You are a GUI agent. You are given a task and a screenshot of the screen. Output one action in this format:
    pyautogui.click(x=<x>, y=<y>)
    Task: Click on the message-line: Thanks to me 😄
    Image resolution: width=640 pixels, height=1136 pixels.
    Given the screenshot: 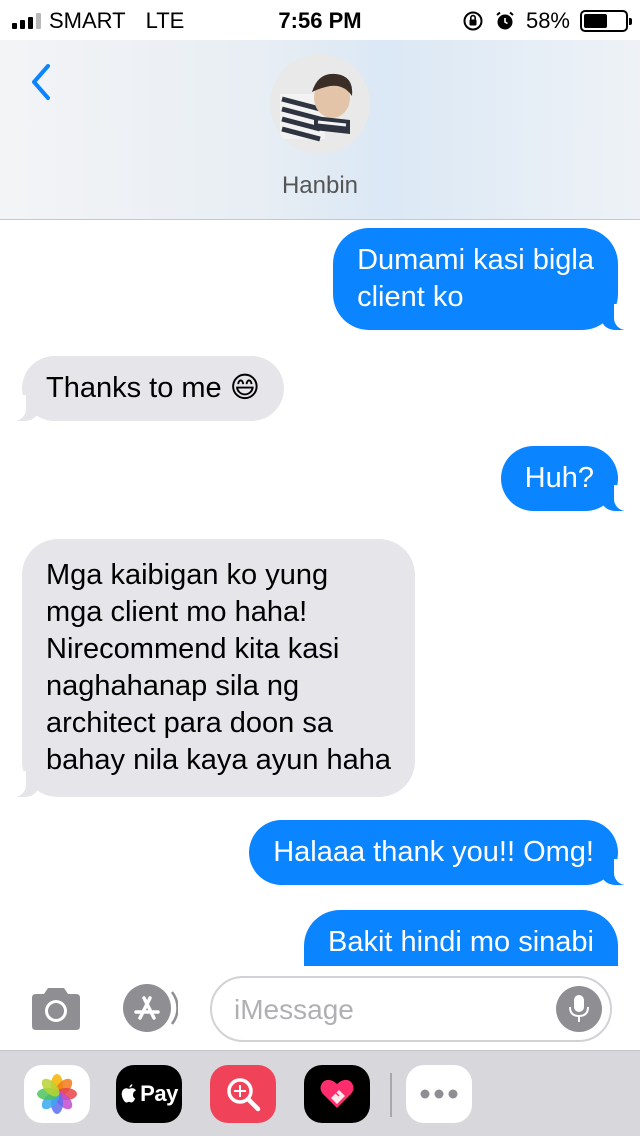 What is the action you would take?
    pyautogui.click(x=153, y=388)
    